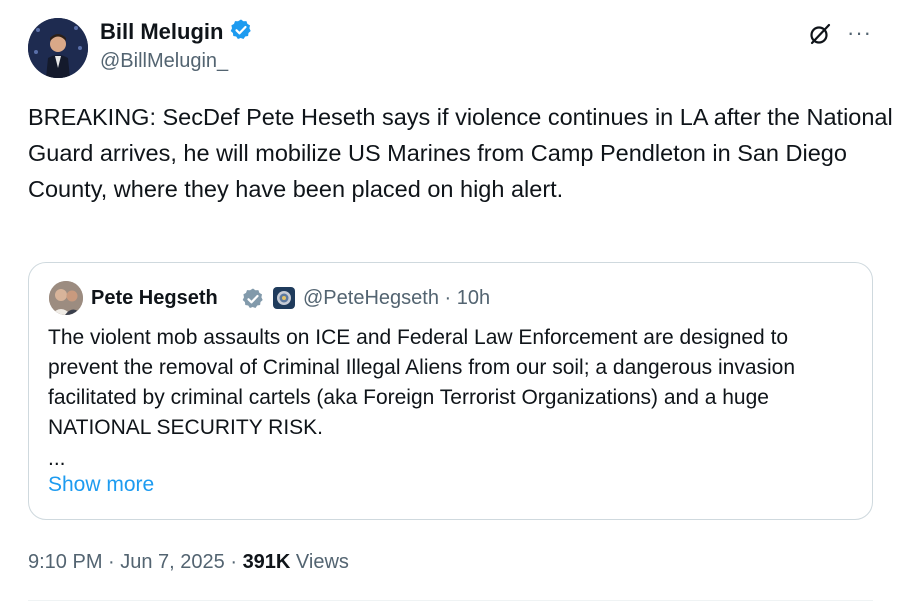  What do you see at coordinates (101, 485) in the screenshot?
I see `show-more-link: Show more` at bounding box center [101, 485].